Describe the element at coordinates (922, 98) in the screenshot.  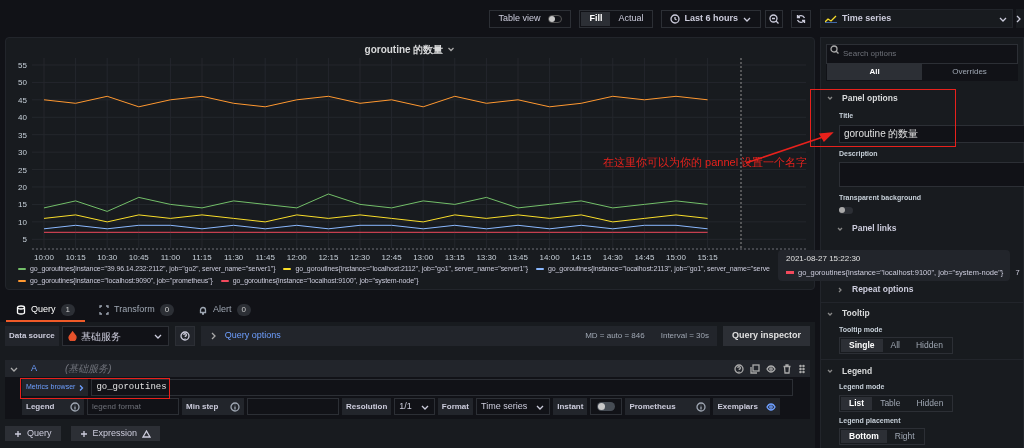
I see `section-header: Panel options` at that location.